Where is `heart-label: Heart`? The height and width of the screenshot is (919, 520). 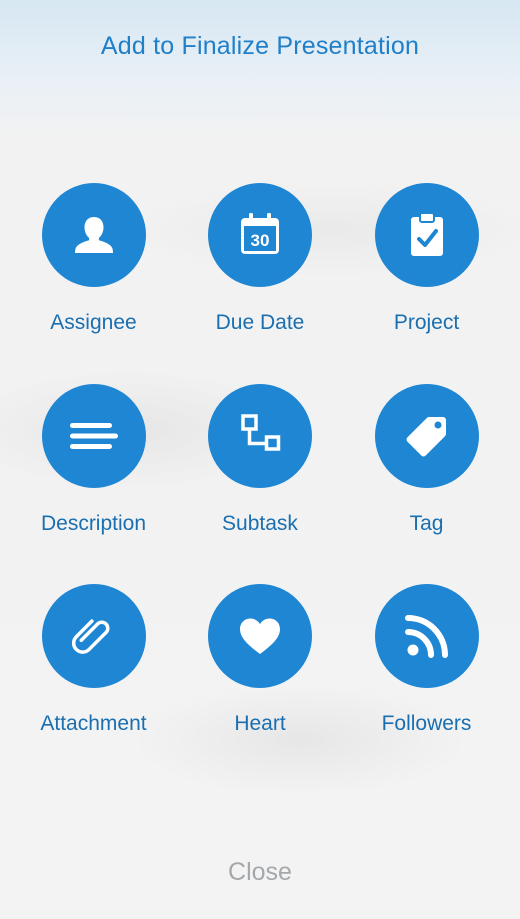
heart-label: Heart is located at coordinates (260, 723).